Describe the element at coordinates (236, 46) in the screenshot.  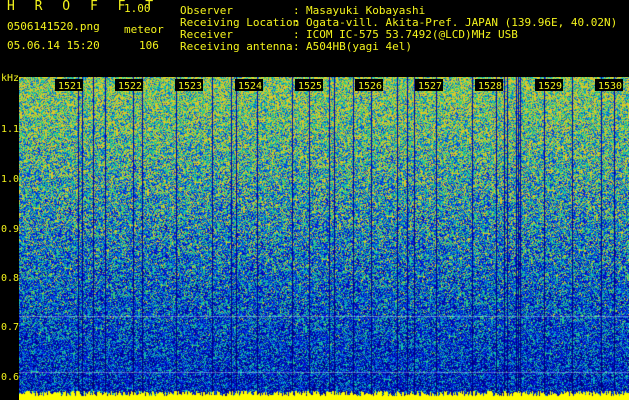
I see `info-label-antenna: Receiving antenna` at that location.